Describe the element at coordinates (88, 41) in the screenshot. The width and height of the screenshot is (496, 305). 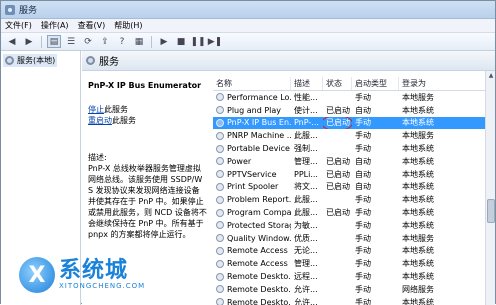
I see `refresh-icon: ⟳` at that location.